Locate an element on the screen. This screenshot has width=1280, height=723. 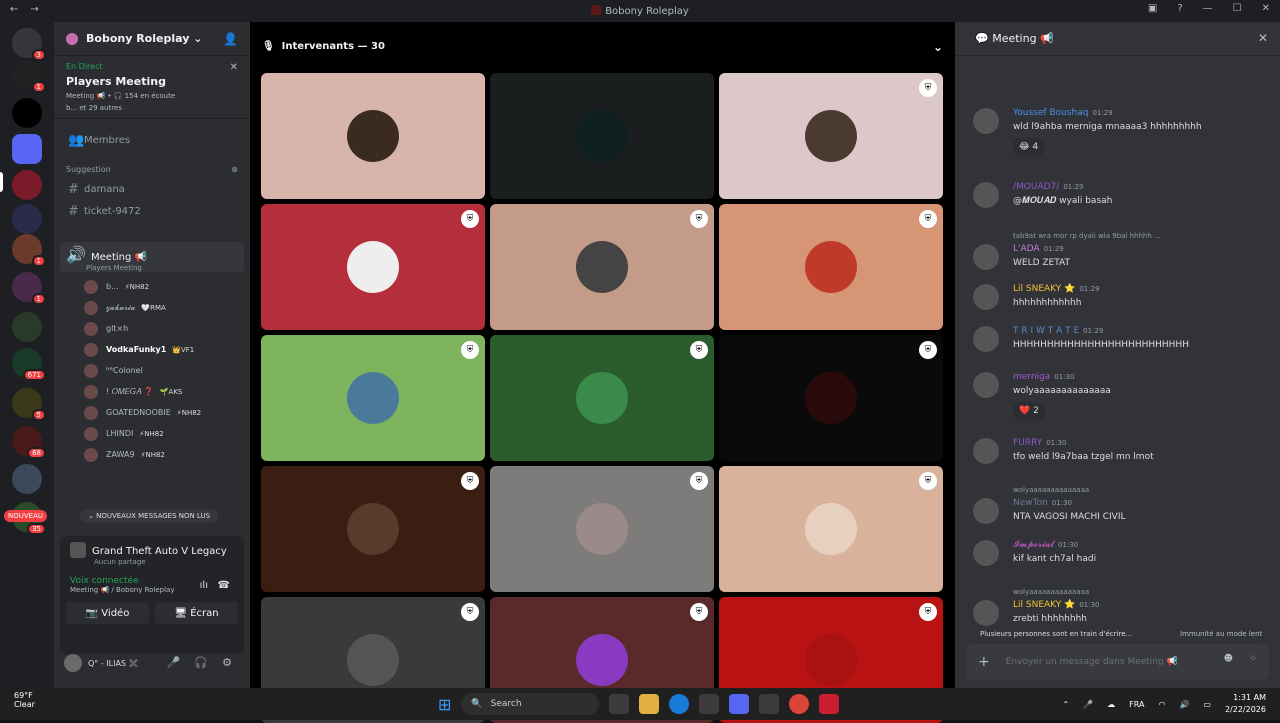
reply-preview: wolyaaaaaaaaaaaaaa is located at coordinates (1051, 490).